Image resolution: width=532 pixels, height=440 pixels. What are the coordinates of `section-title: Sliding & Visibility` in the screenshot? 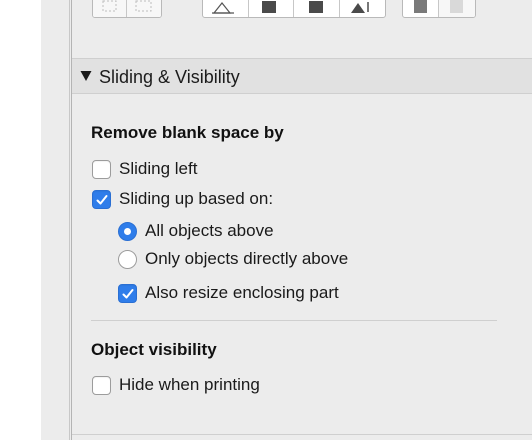 It's located at (169, 77).